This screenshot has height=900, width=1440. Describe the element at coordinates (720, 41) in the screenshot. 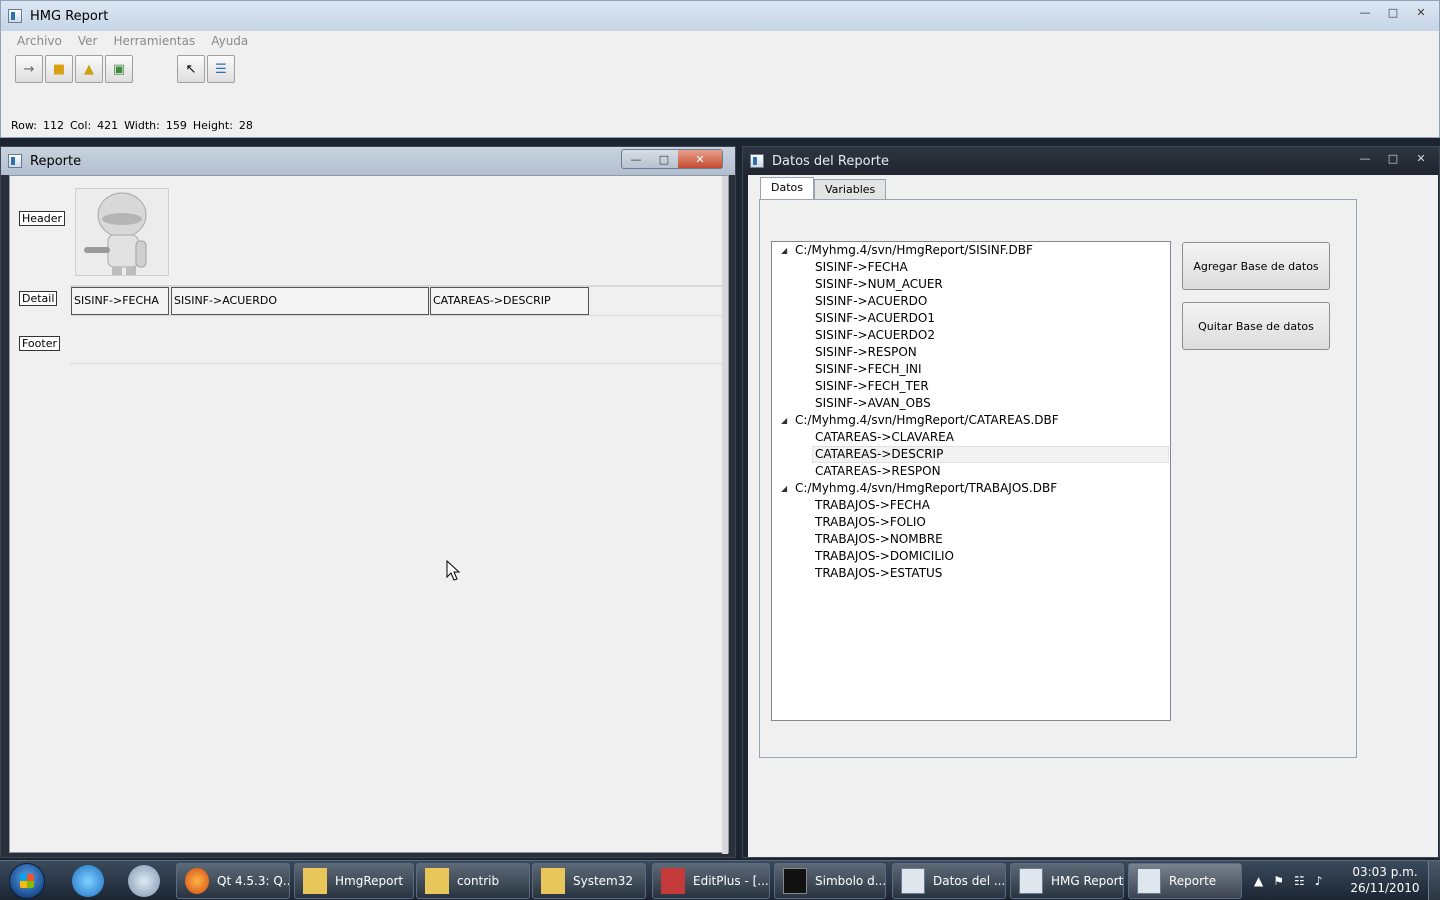

I see `menu-bar: Archivo Ver Herramientas Ayuda` at that location.